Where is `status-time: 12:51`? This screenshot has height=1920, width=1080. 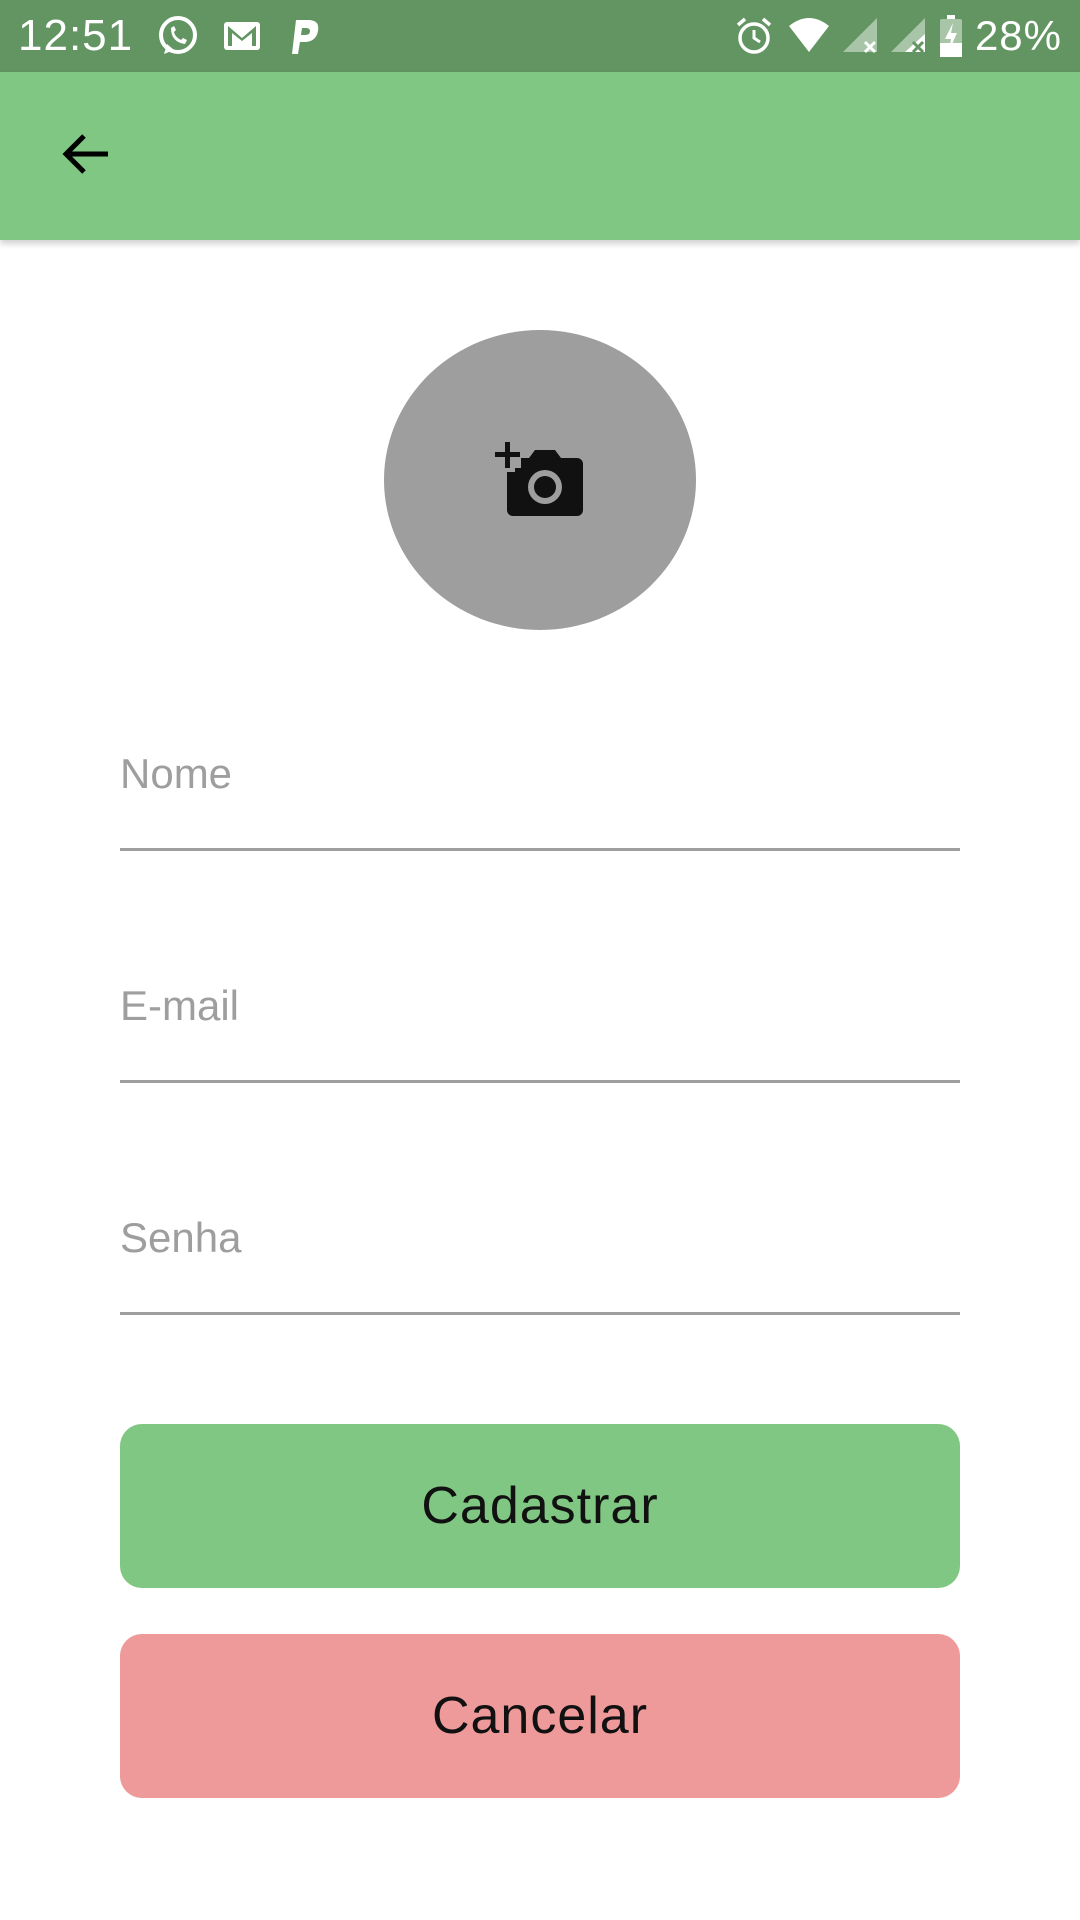
status-time: 12:51 is located at coordinates (76, 35).